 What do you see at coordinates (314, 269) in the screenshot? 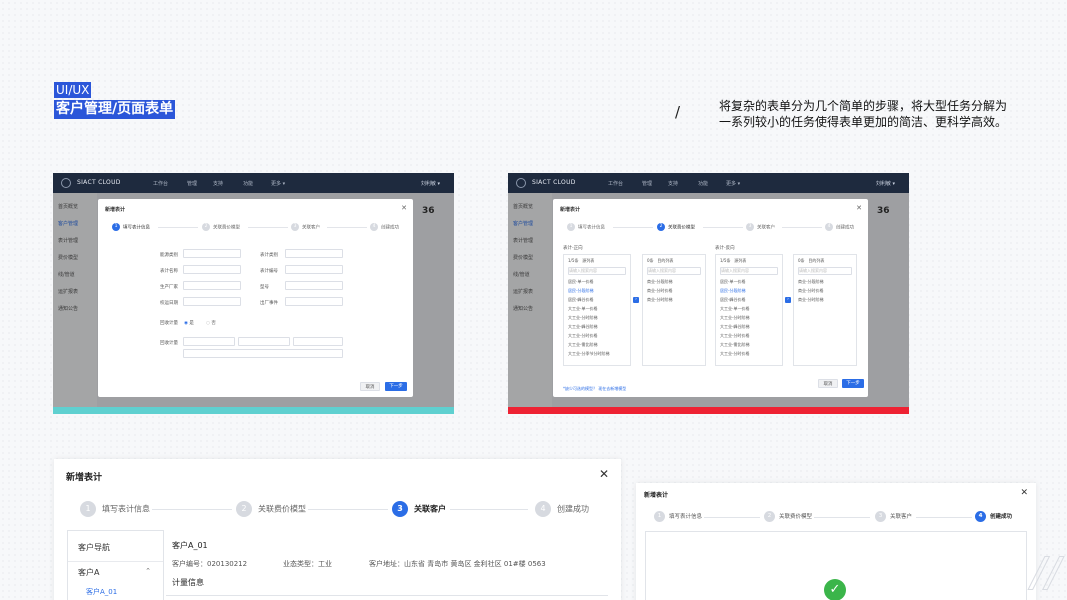
I see `meter-number-input` at bounding box center [314, 269].